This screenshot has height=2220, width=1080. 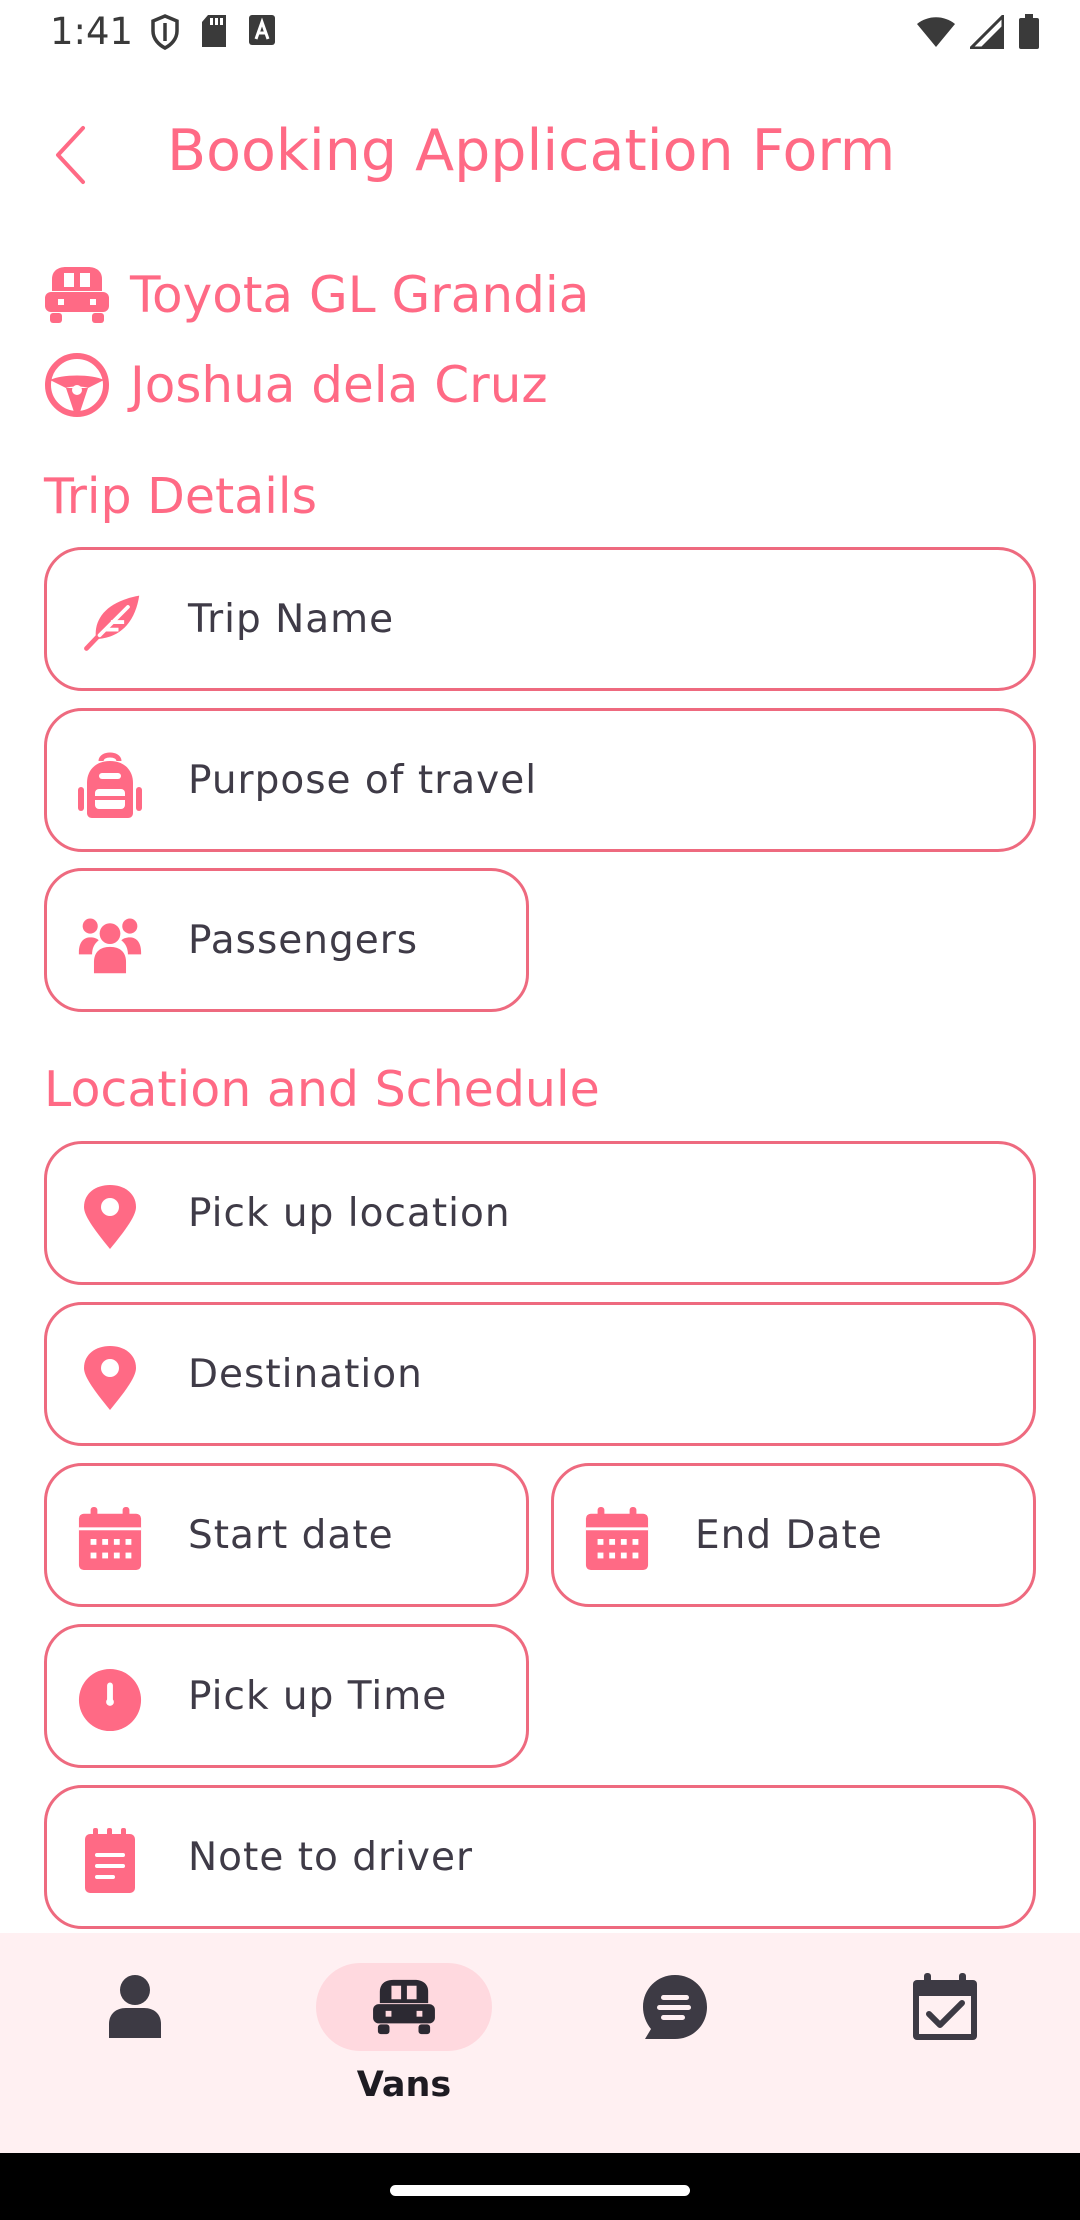 I want to click on note-to-driver-placeholder: Note to driver, so click(x=331, y=1857).